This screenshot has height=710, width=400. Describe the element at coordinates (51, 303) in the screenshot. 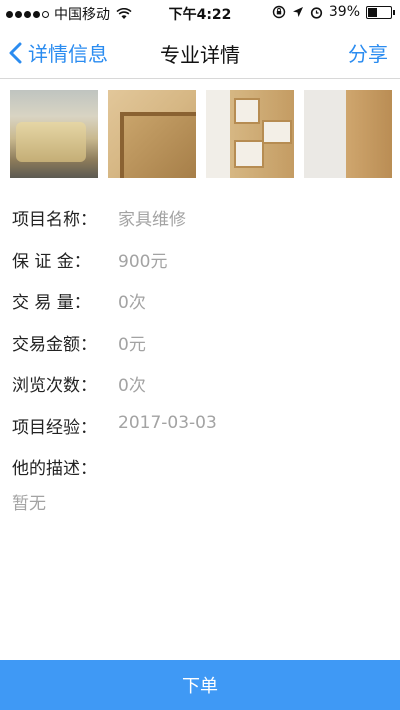

I see `detail-label: 交 易 量：` at that location.